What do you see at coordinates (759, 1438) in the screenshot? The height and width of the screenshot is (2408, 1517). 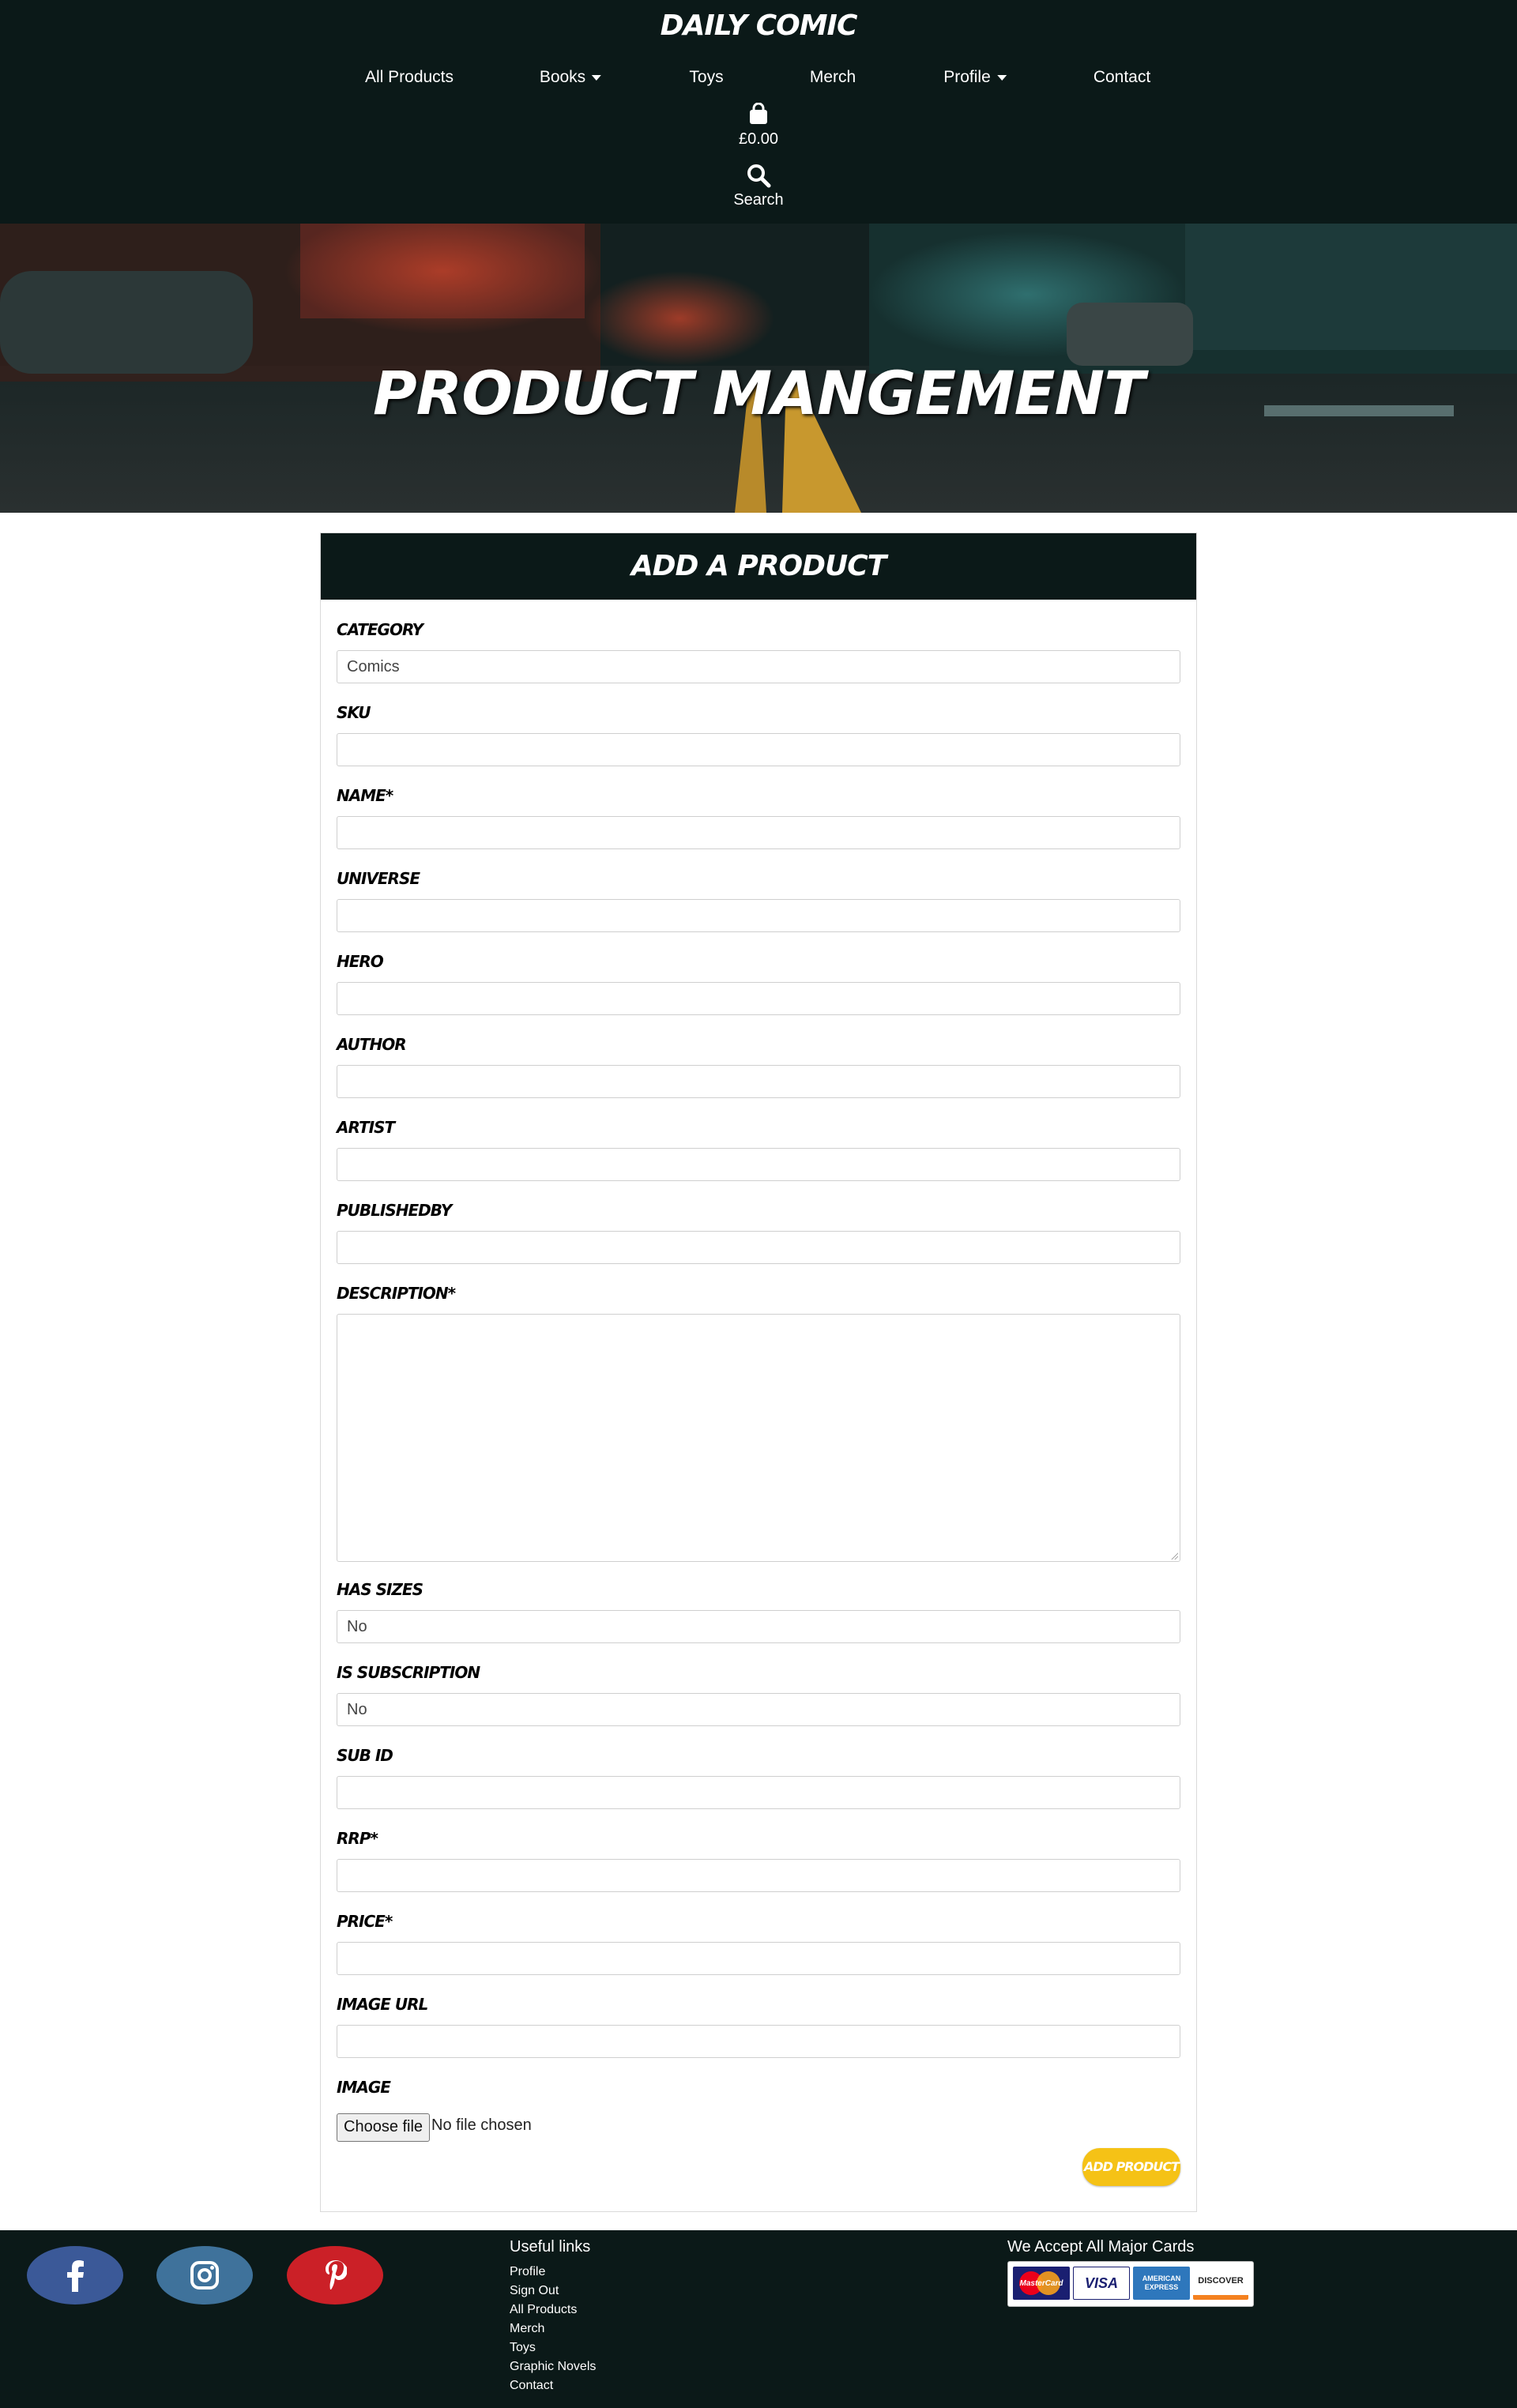 I see `description-textarea` at bounding box center [759, 1438].